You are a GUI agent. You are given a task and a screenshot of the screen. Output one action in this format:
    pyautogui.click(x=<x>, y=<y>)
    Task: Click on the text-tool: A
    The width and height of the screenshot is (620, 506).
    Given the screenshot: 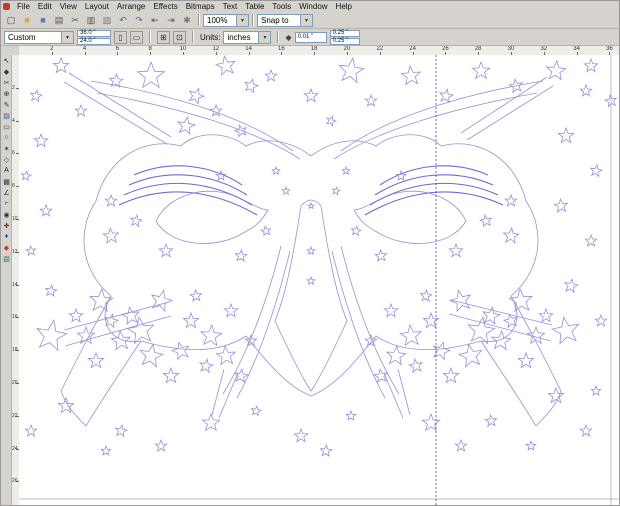 What is the action you would take?
    pyautogui.click(x=6, y=170)
    